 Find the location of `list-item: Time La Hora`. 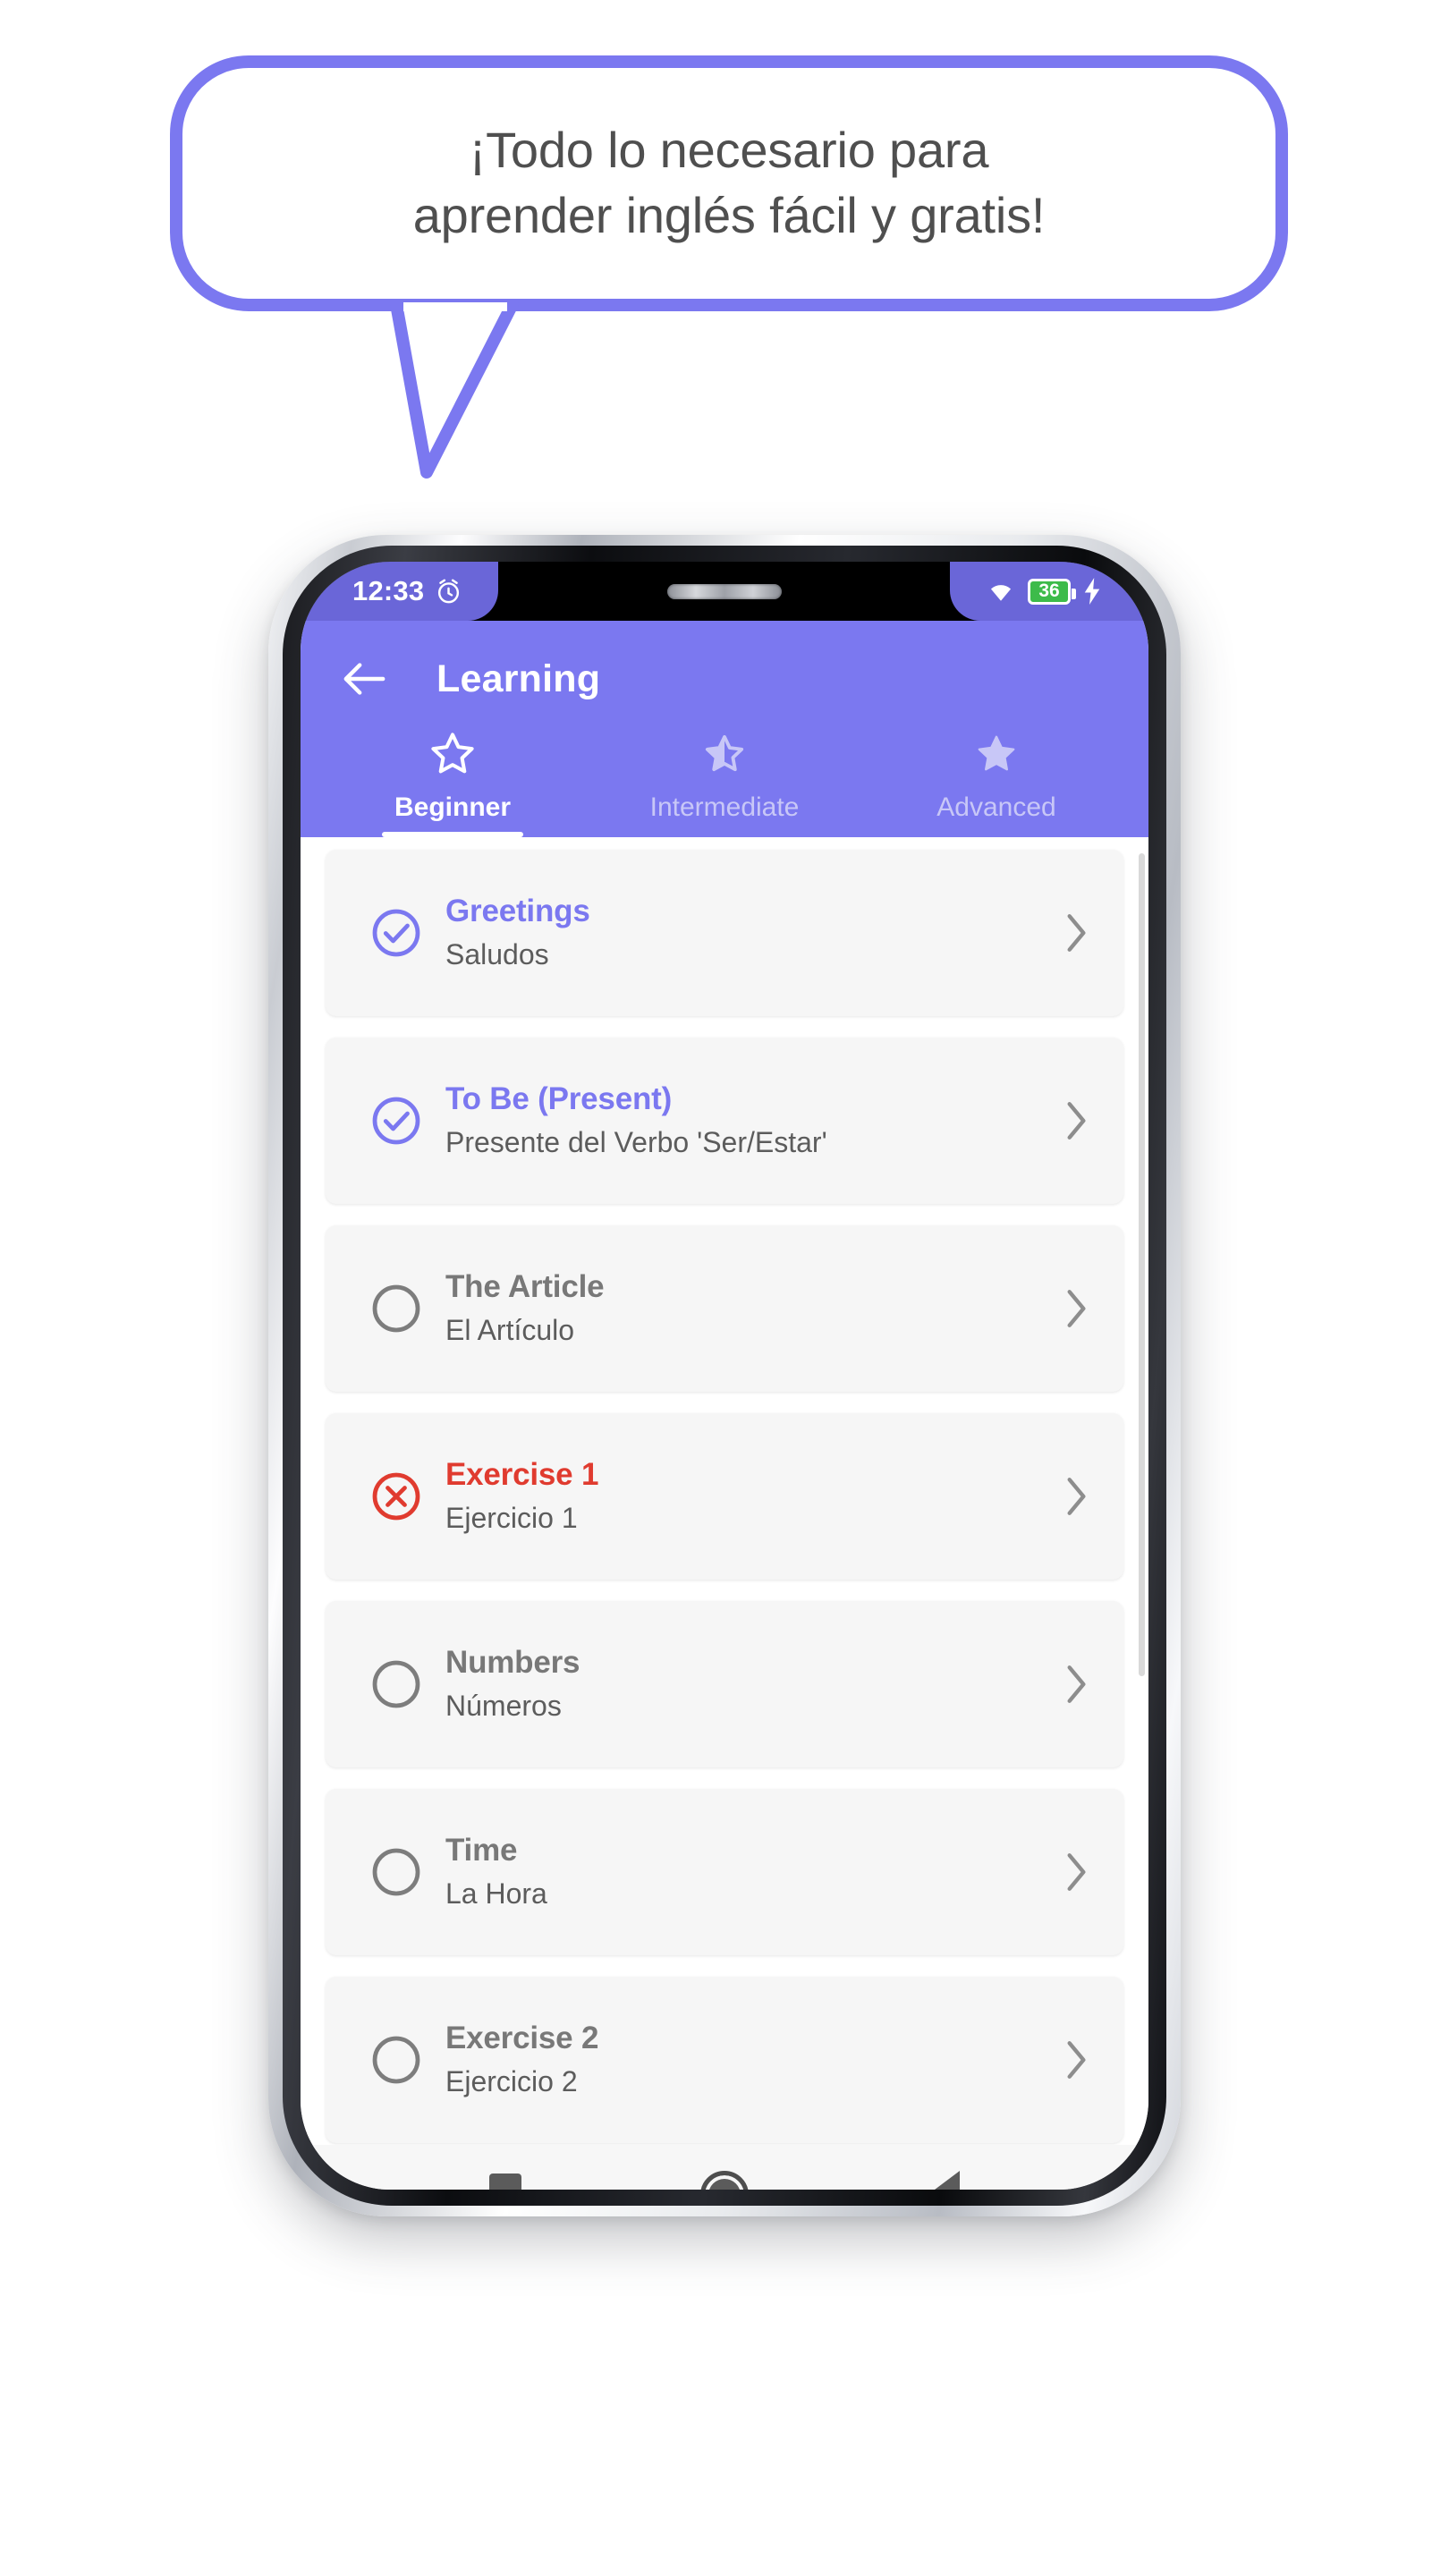

list-item: Time La Hora is located at coordinates (724, 1872).